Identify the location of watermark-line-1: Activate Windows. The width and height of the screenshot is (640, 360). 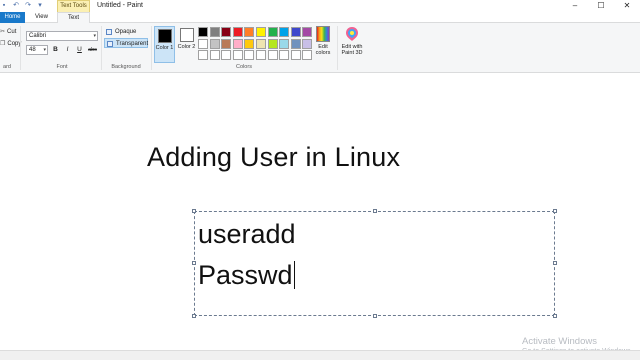
(559, 341).